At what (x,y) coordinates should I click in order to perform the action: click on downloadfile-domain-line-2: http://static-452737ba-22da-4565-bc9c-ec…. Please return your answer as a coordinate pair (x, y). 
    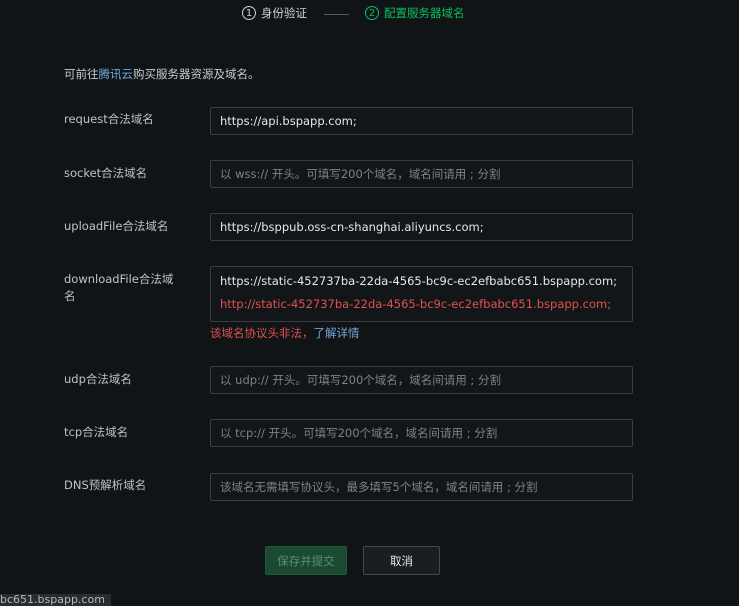
    Looking at the image, I should click on (416, 304).